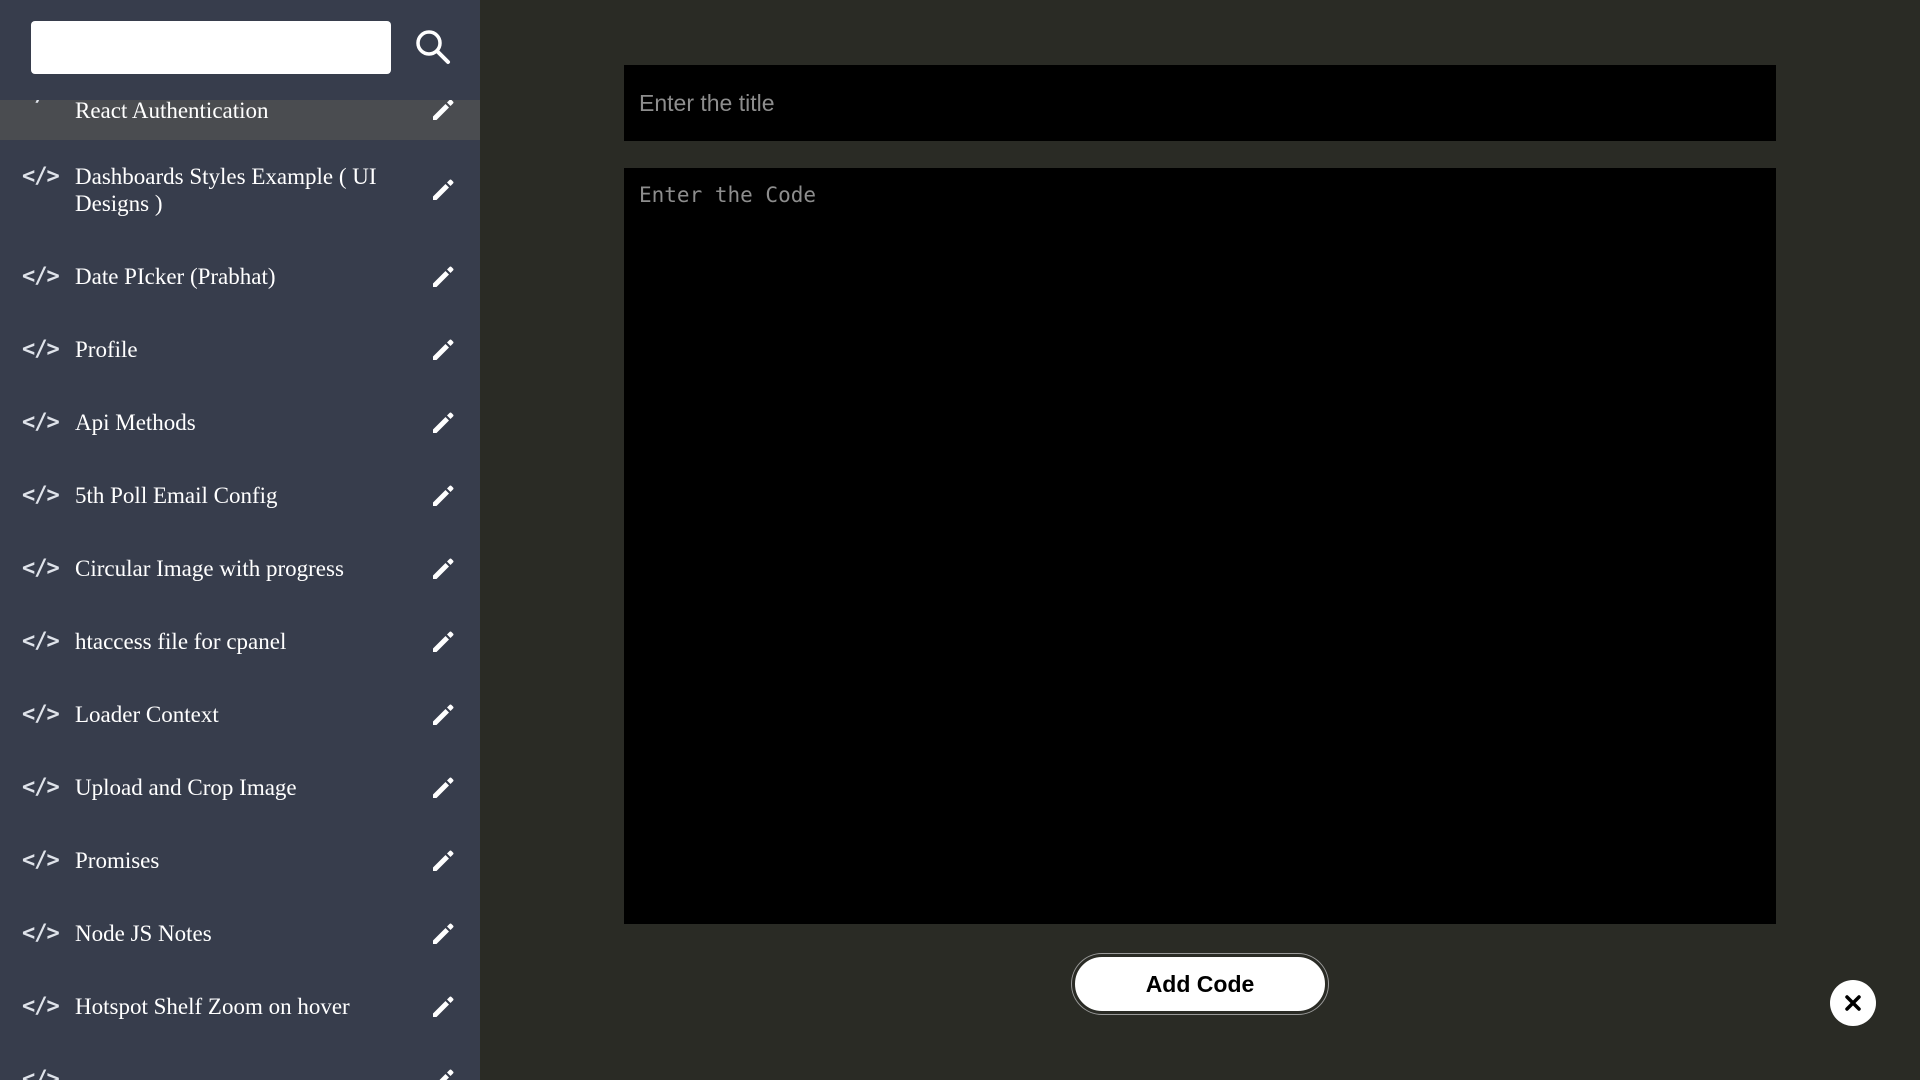 The height and width of the screenshot is (1080, 1920). I want to click on snippet-title: Promises, so click(117, 860).